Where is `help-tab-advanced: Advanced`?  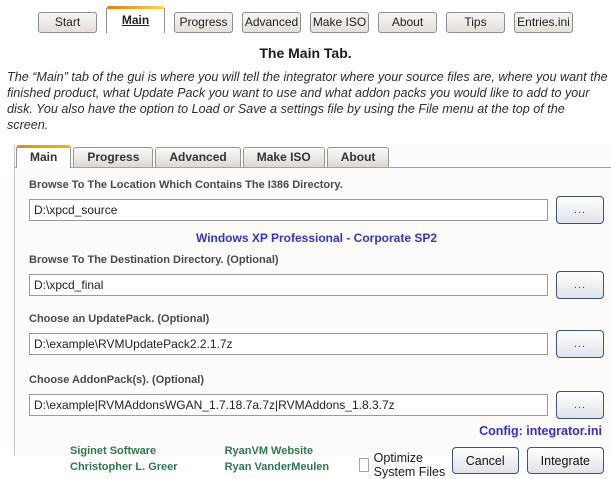
help-tab-advanced: Advanced is located at coordinates (271, 22).